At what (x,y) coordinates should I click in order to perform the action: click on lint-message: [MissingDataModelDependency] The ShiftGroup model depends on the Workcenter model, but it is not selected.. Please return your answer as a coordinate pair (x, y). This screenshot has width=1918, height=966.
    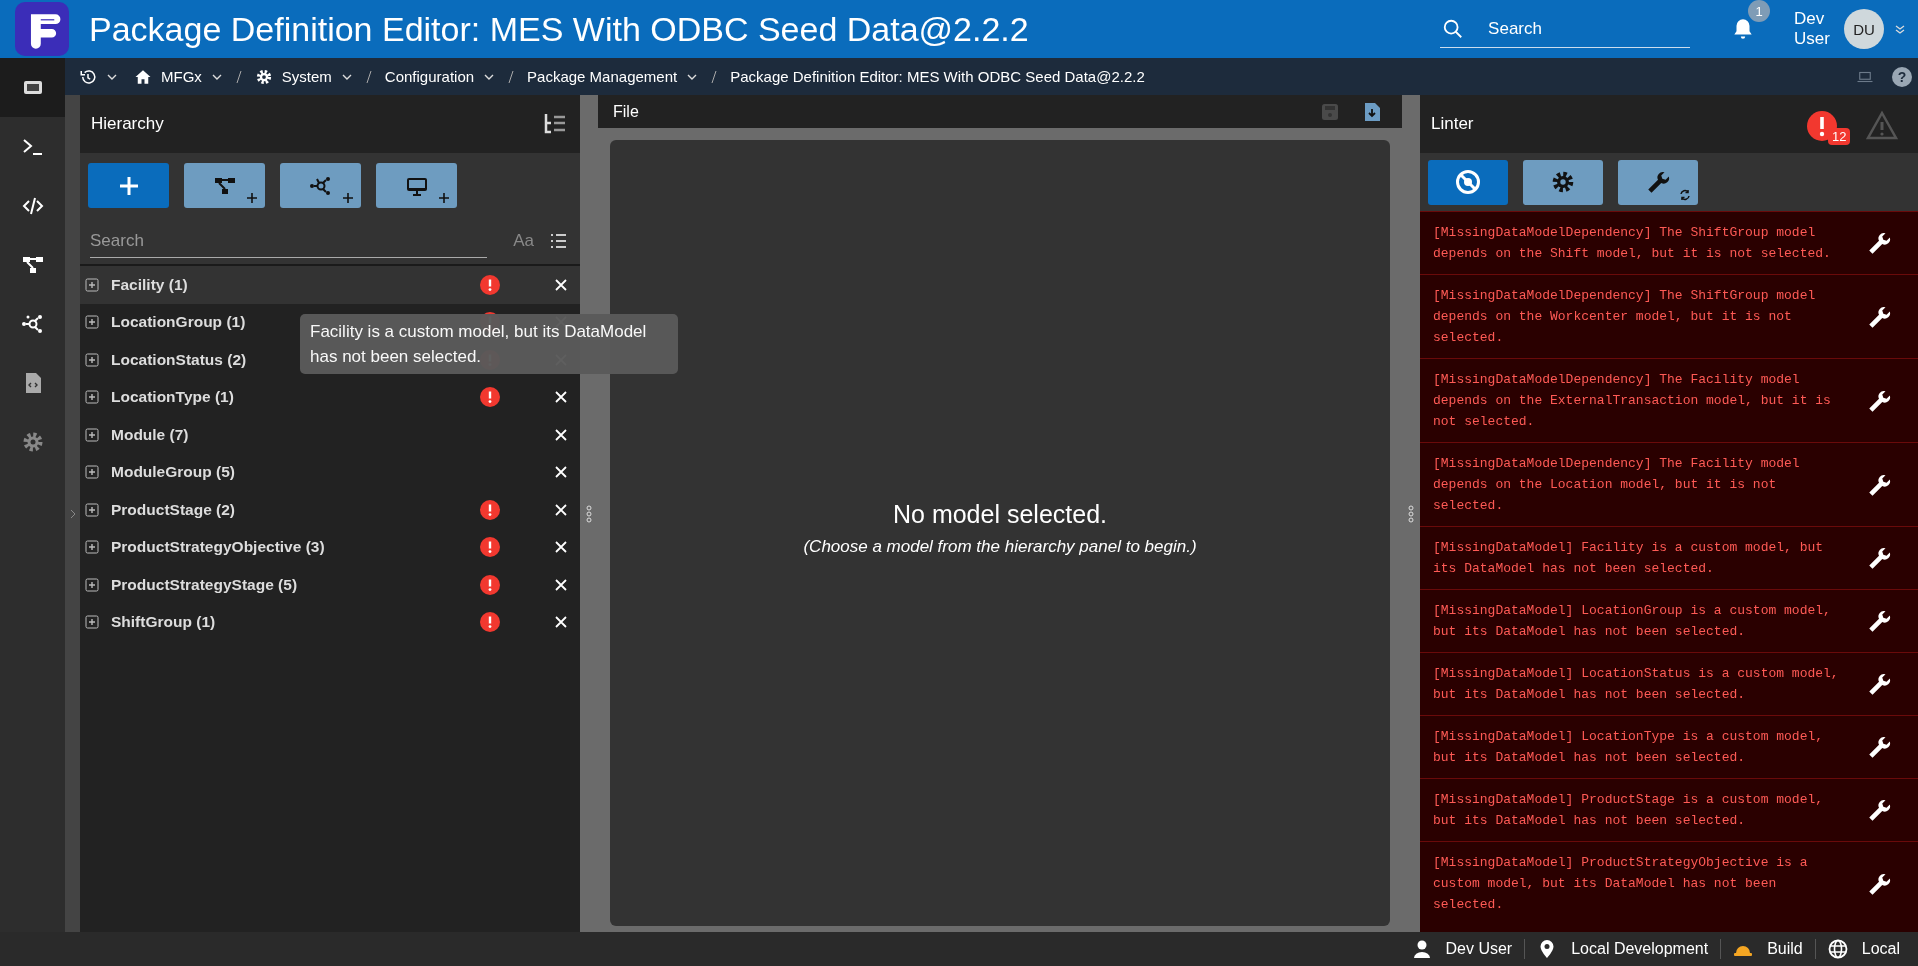
    Looking at the image, I should click on (1625, 317).